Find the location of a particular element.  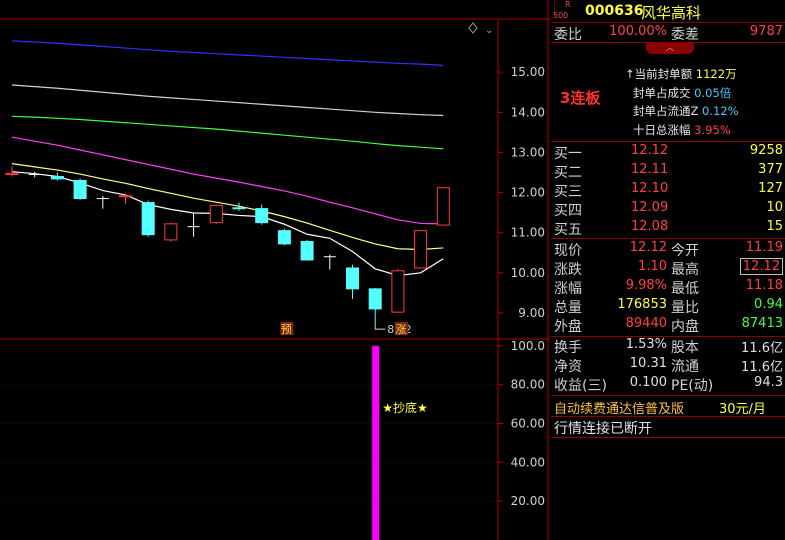

bid-price: 12.11 is located at coordinates (650, 169).